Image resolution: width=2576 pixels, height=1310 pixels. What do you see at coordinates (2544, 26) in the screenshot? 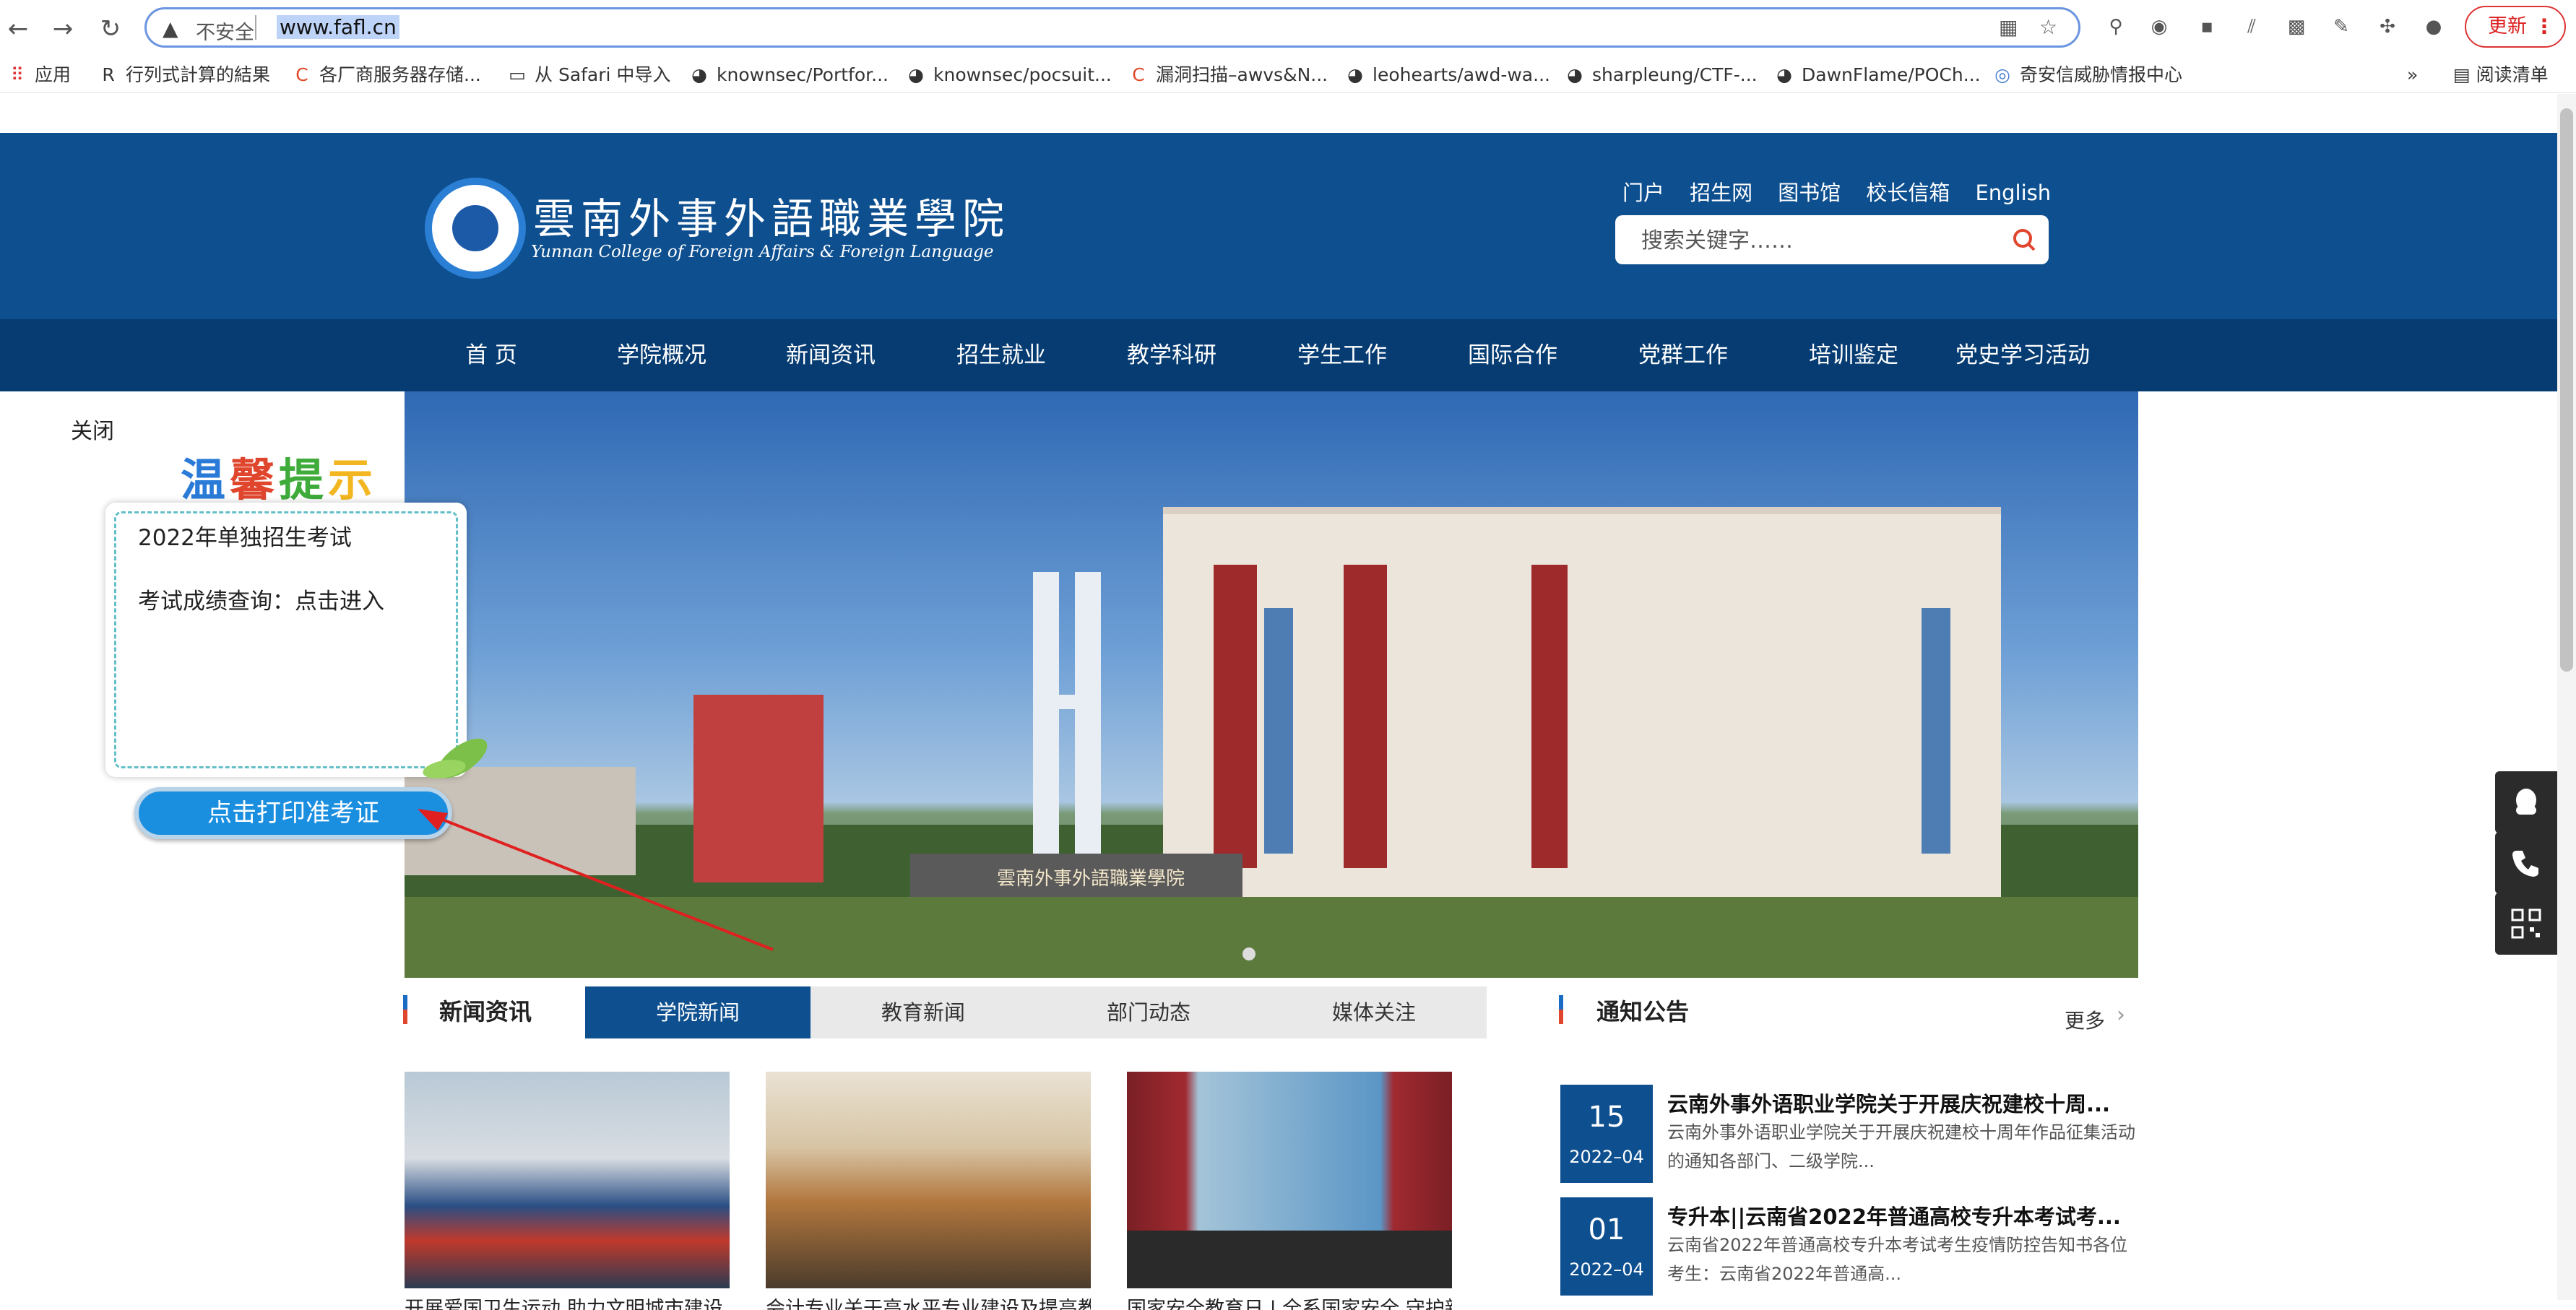
I see `more-menu-icon: ⋮` at bounding box center [2544, 26].